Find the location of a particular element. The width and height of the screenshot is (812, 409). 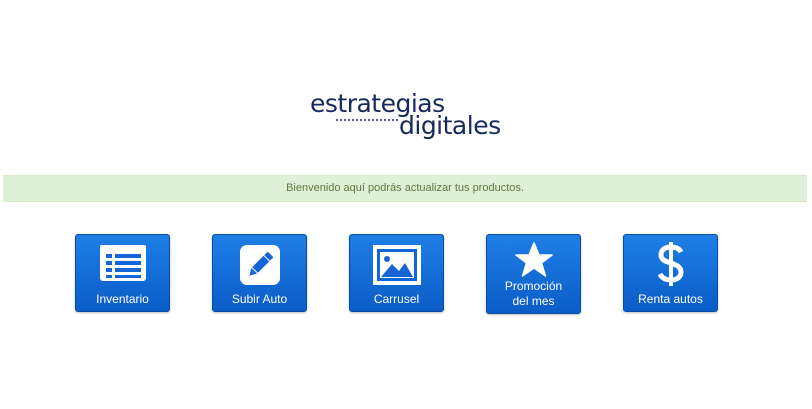

brand-logo: estrategias digitales is located at coordinates (408, 116).